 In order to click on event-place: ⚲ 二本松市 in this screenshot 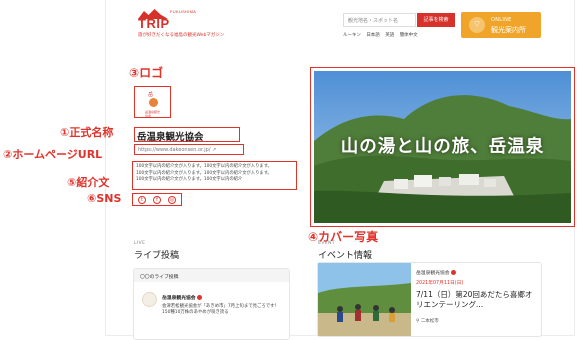, I will do `click(427, 321)`.